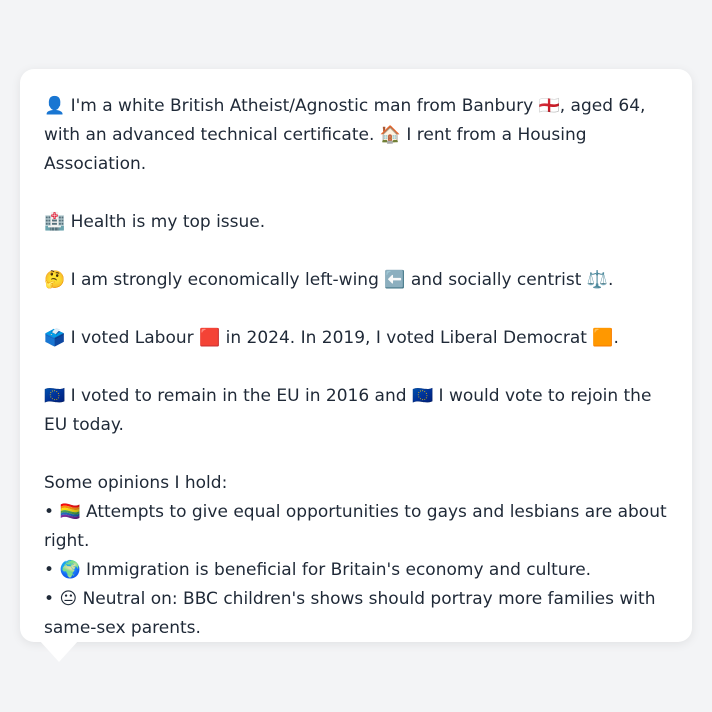 The height and width of the screenshot is (712, 712). Describe the element at coordinates (132, 338) in the screenshot. I see `vote-text-a: I voted Labour` at that location.